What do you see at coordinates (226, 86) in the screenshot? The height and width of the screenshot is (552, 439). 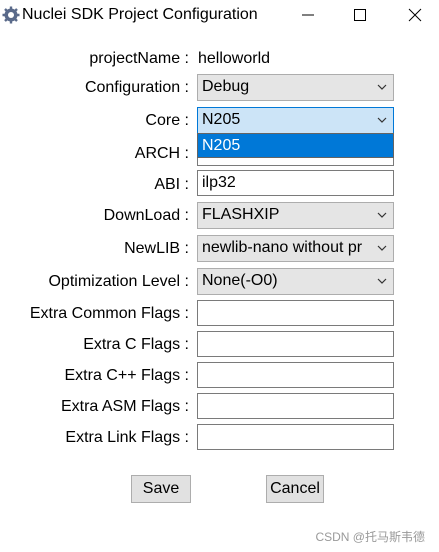 I see `configuration-select-value: Debug` at bounding box center [226, 86].